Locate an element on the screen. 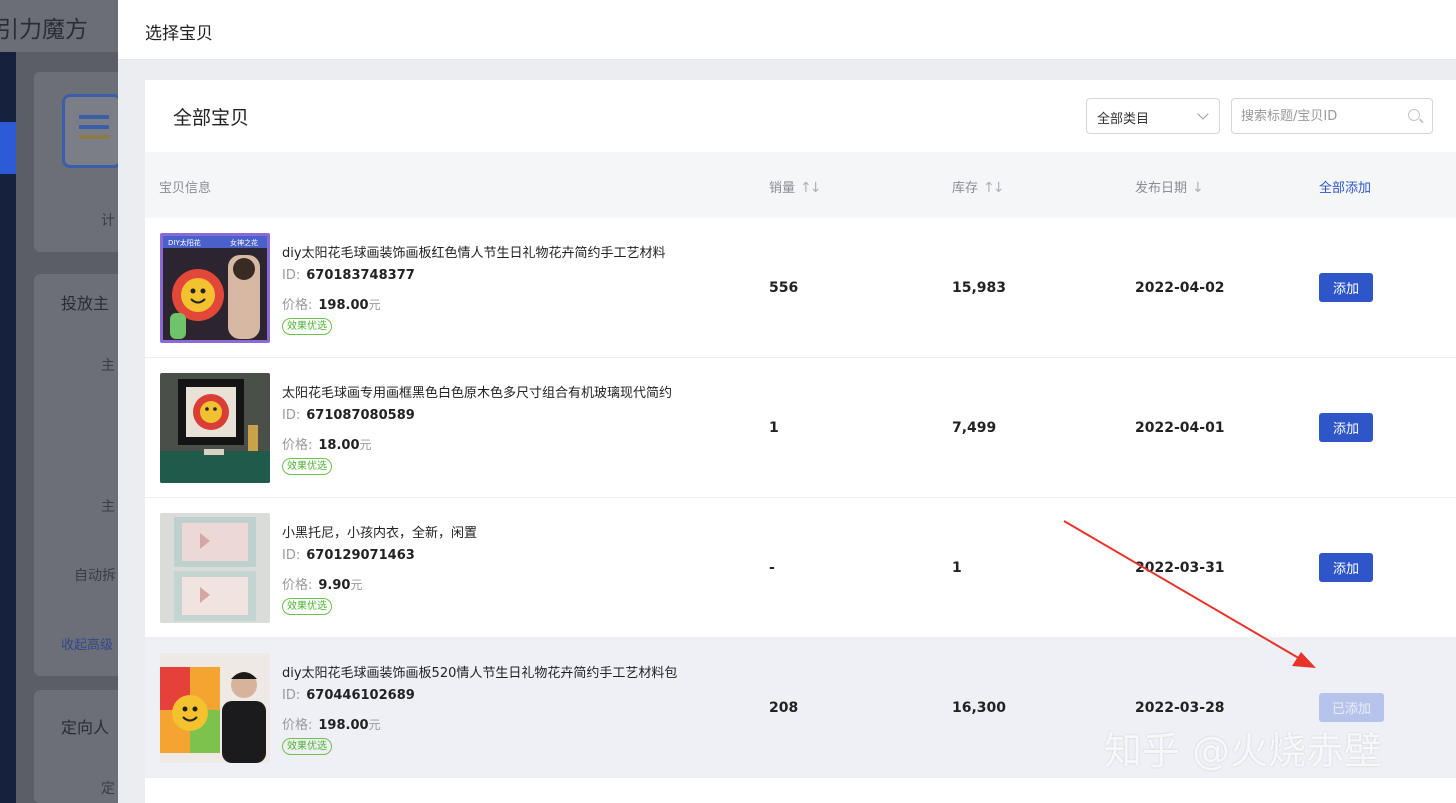 The height and width of the screenshot is (803, 1456). watermark: 知乎 @火烧赤壁 is located at coordinates (1243, 751).